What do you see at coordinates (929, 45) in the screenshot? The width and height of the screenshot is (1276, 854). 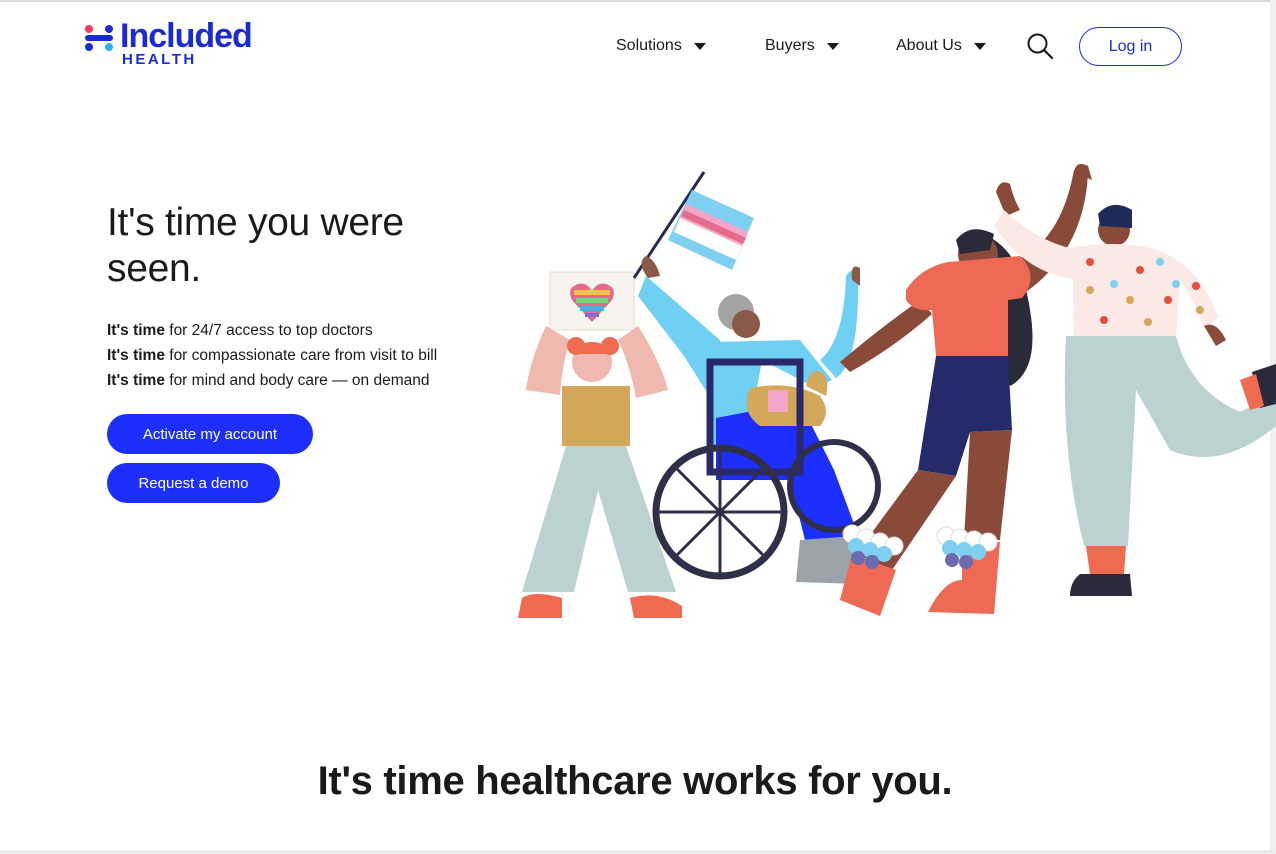 I see `nav-about-label: About Us` at bounding box center [929, 45].